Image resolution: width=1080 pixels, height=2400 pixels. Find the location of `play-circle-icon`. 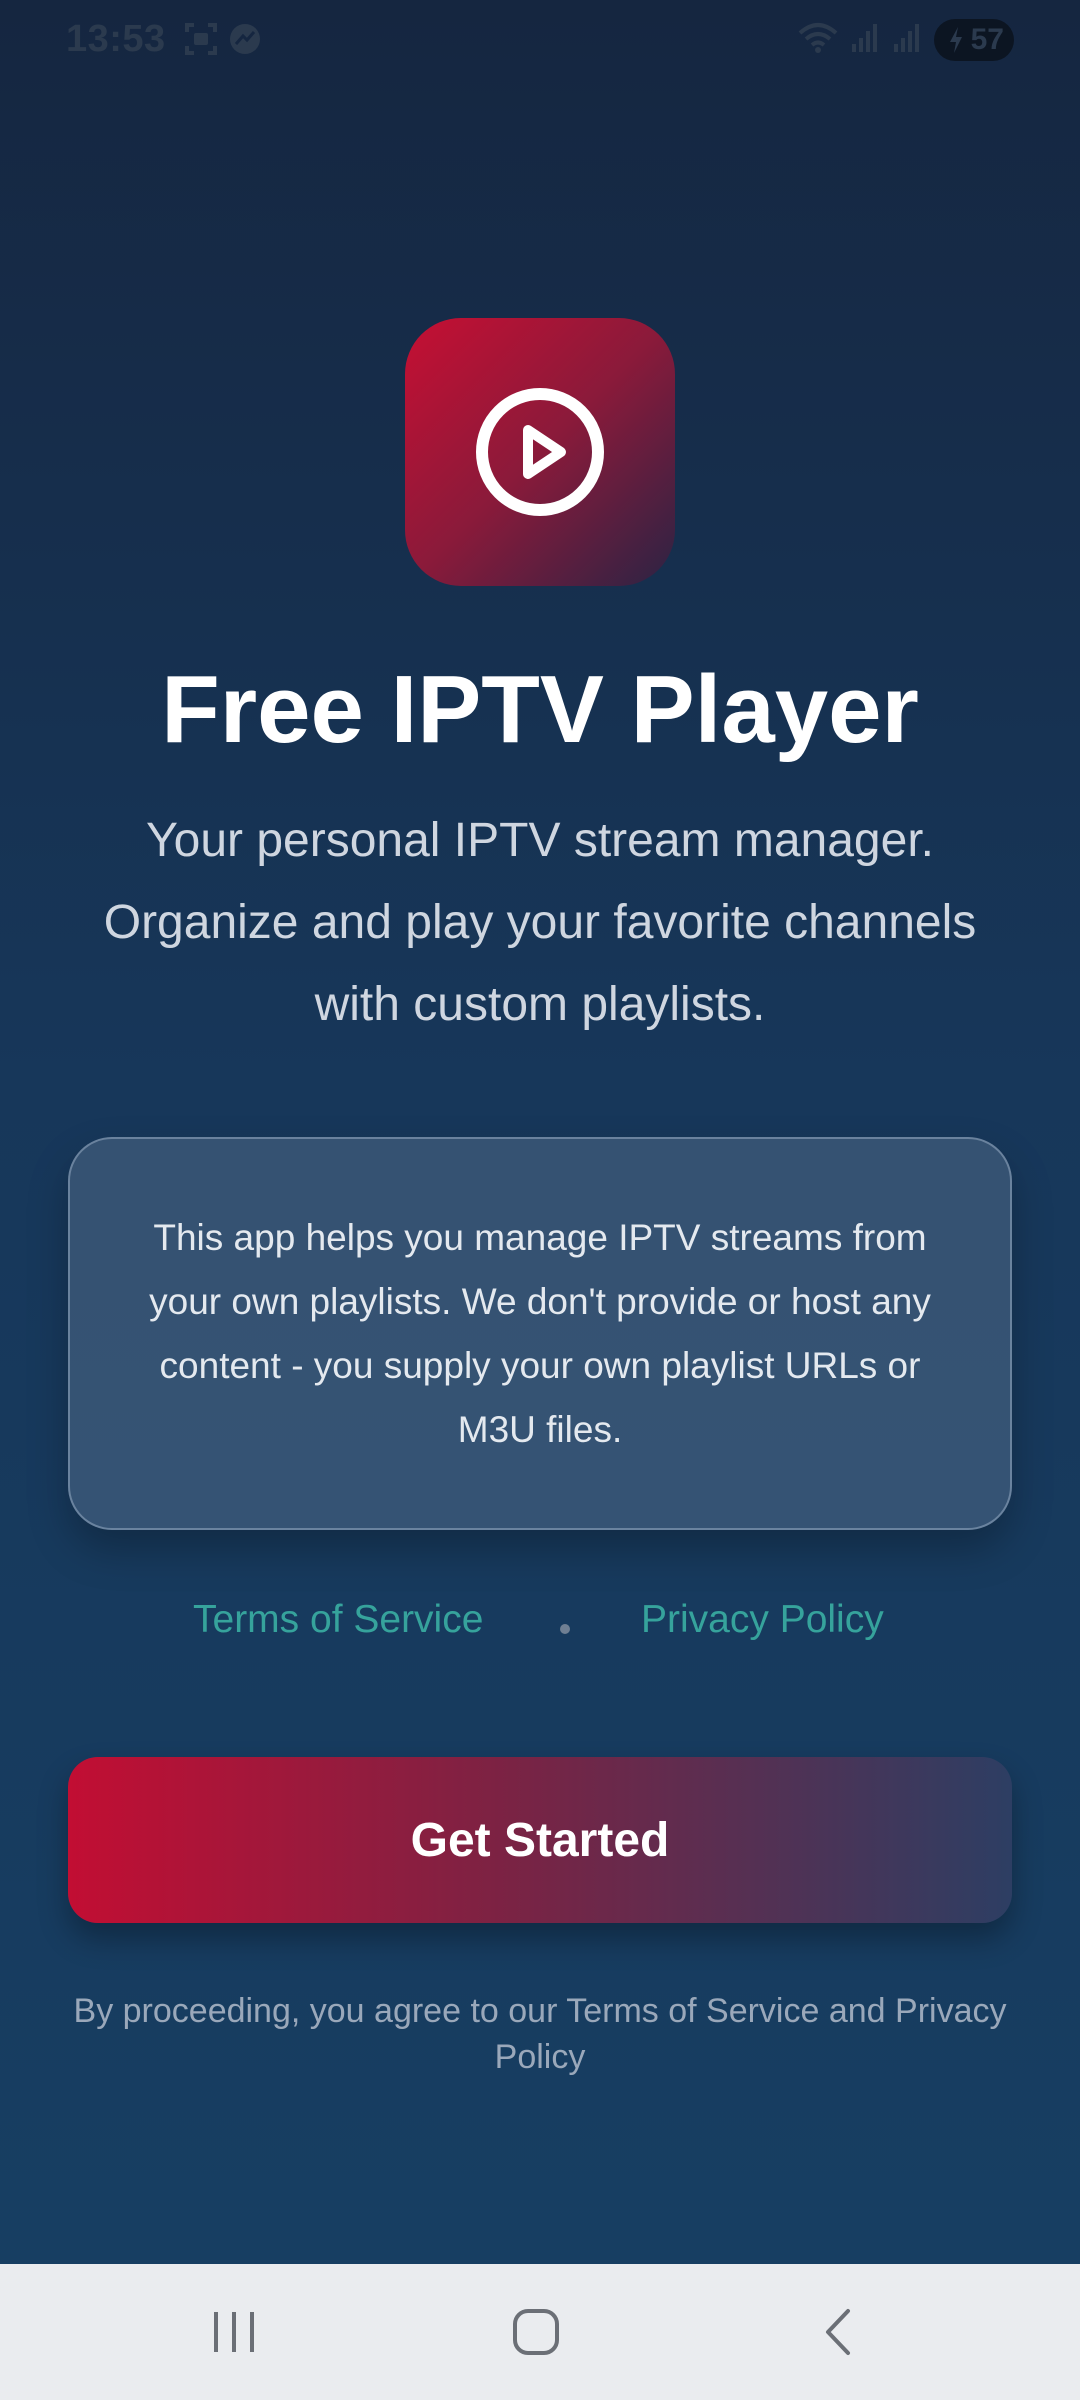

play-circle-icon is located at coordinates (540, 452).